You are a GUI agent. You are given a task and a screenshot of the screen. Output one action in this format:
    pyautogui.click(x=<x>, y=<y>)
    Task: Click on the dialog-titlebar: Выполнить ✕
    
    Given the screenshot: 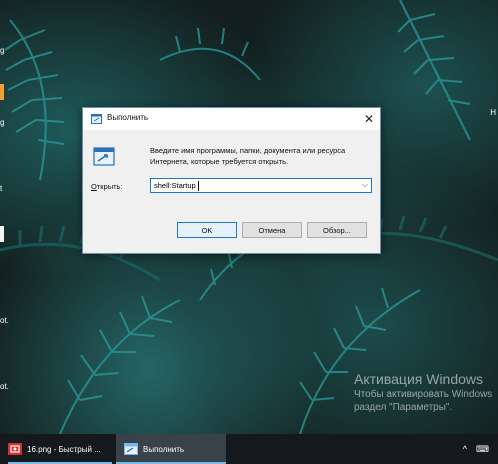 What is the action you would take?
    pyautogui.click(x=231, y=119)
    